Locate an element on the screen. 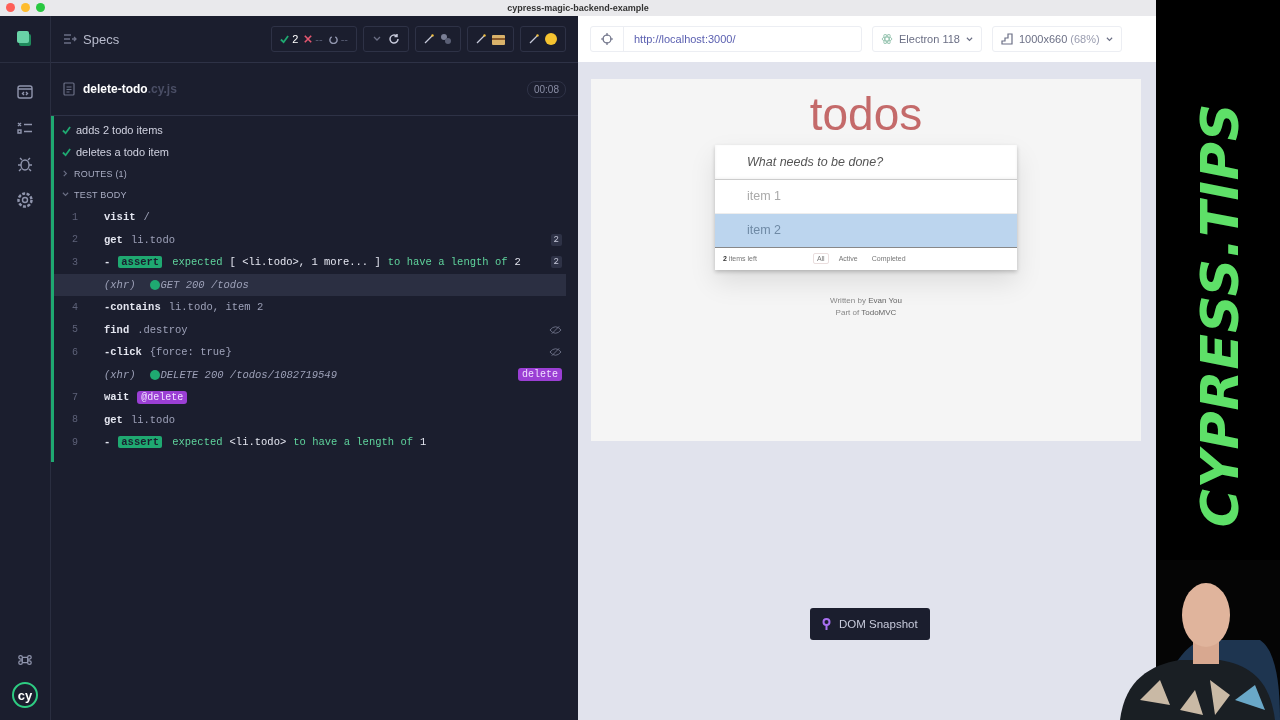  browser-dropdown: Electron 118 is located at coordinates (927, 39).